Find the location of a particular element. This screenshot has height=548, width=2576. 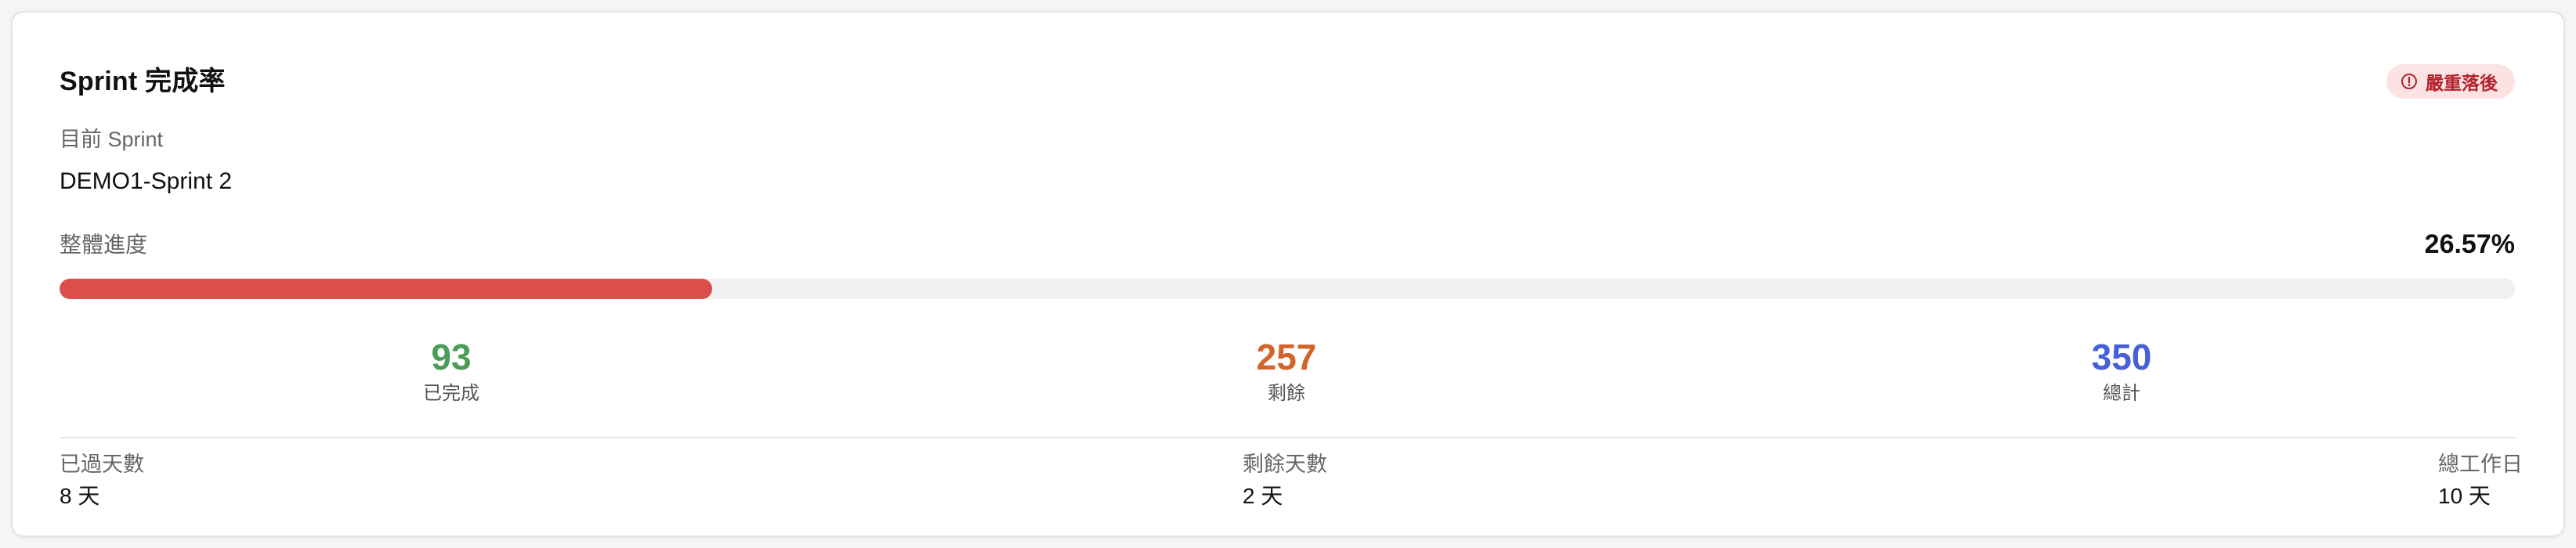

current-sprint-name: DEMO1-Sprint 2 is located at coordinates (146, 181).